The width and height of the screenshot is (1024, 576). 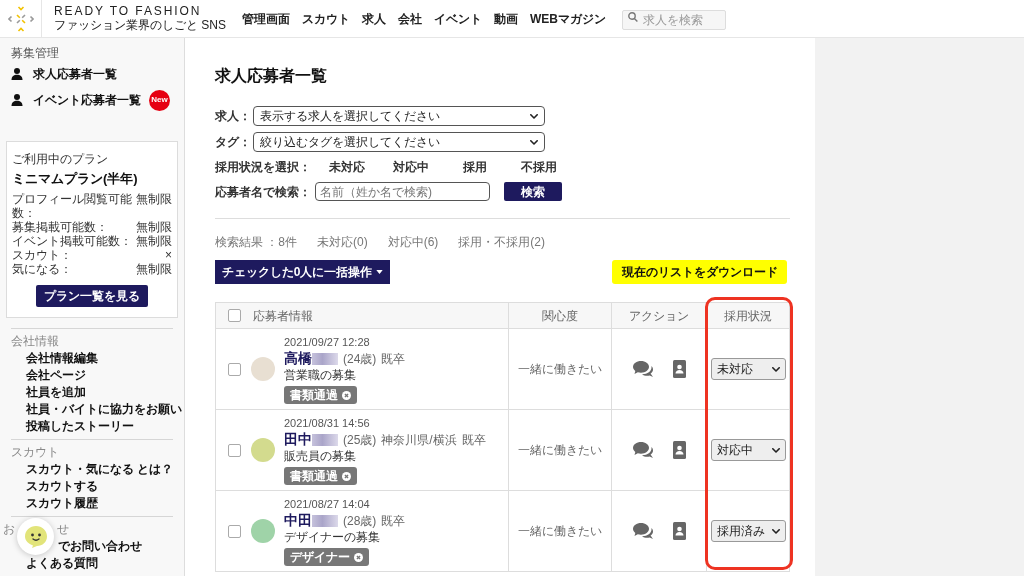 What do you see at coordinates (128, 11) in the screenshot?
I see `brand-title: READY TO FASHION` at bounding box center [128, 11].